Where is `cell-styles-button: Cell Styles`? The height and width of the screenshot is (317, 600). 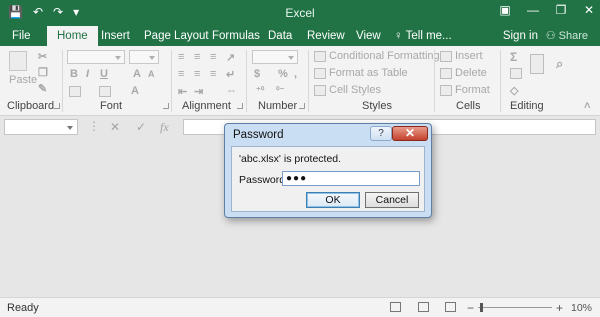
cell-styles-button: Cell Styles is located at coordinates (347, 90).